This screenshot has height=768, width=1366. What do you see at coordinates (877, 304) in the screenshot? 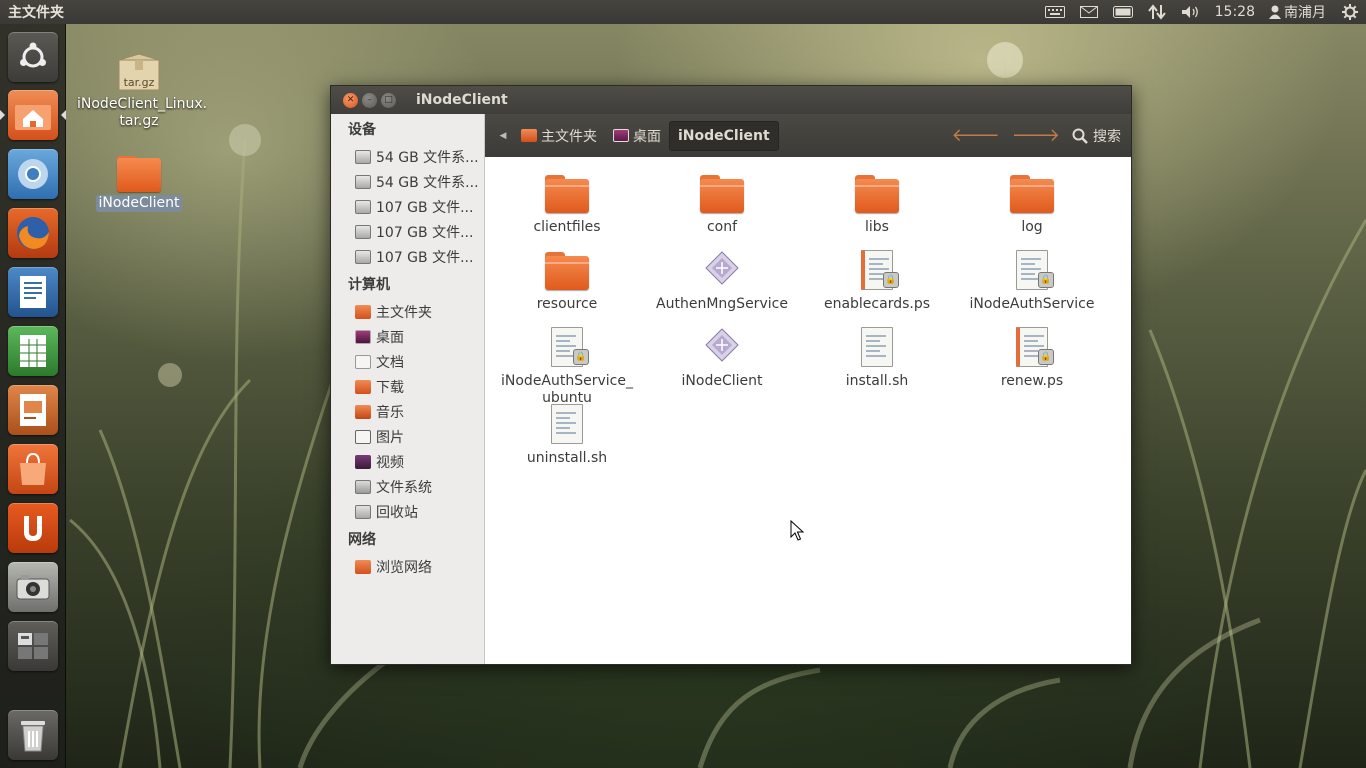
I see `file-name: enablecards.ps` at bounding box center [877, 304].